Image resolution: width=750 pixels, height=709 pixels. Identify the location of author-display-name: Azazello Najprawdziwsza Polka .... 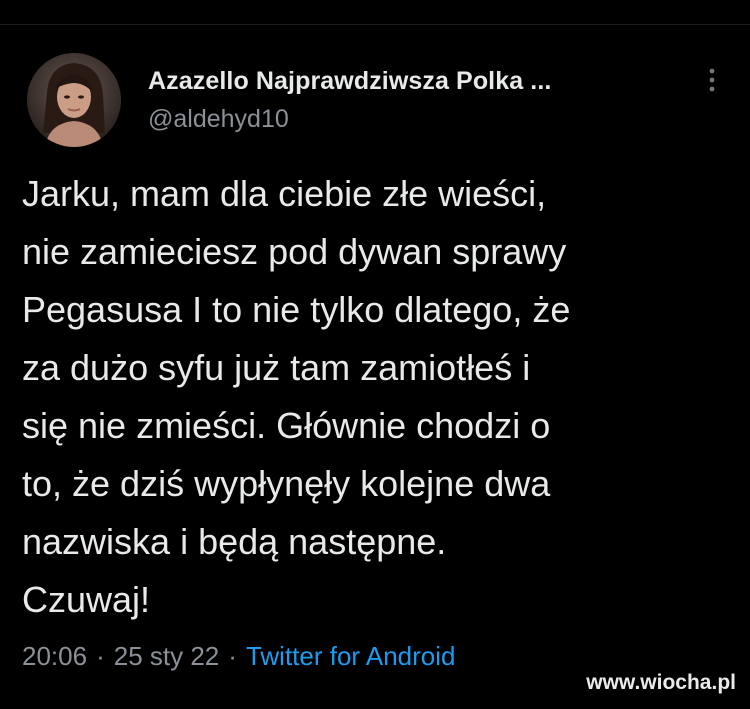
(349, 81).